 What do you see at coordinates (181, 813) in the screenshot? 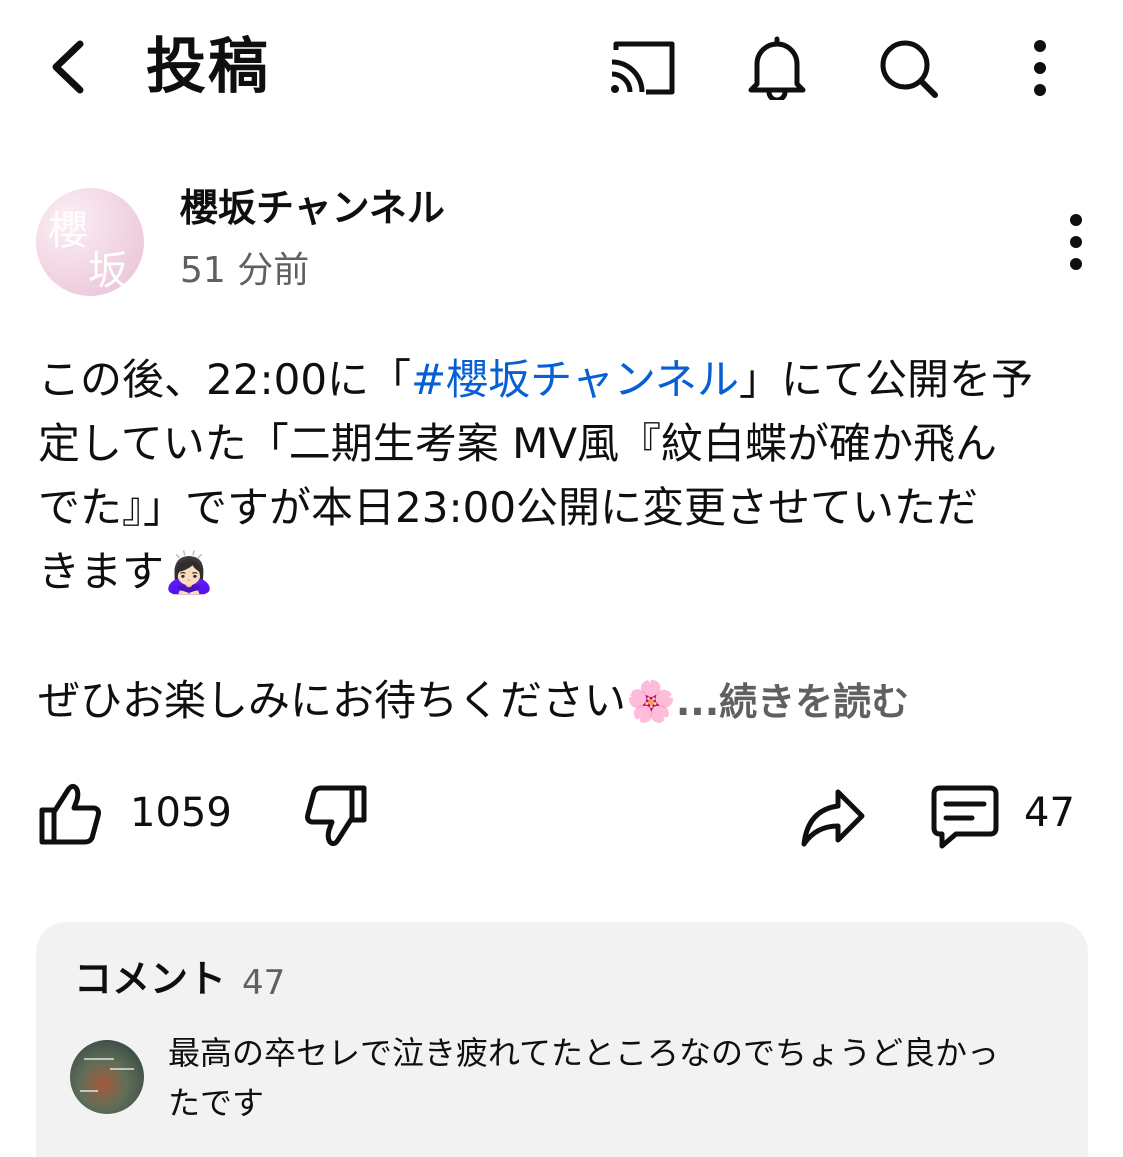
I see `like-count: 1059` at bounding box center [181, 813].